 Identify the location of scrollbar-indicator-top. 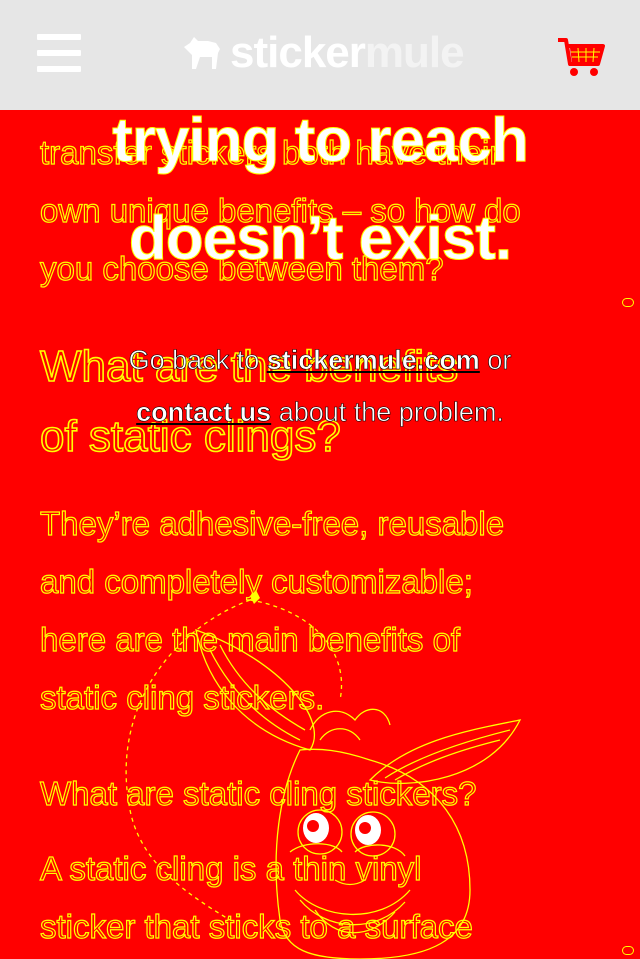
(628, 302).